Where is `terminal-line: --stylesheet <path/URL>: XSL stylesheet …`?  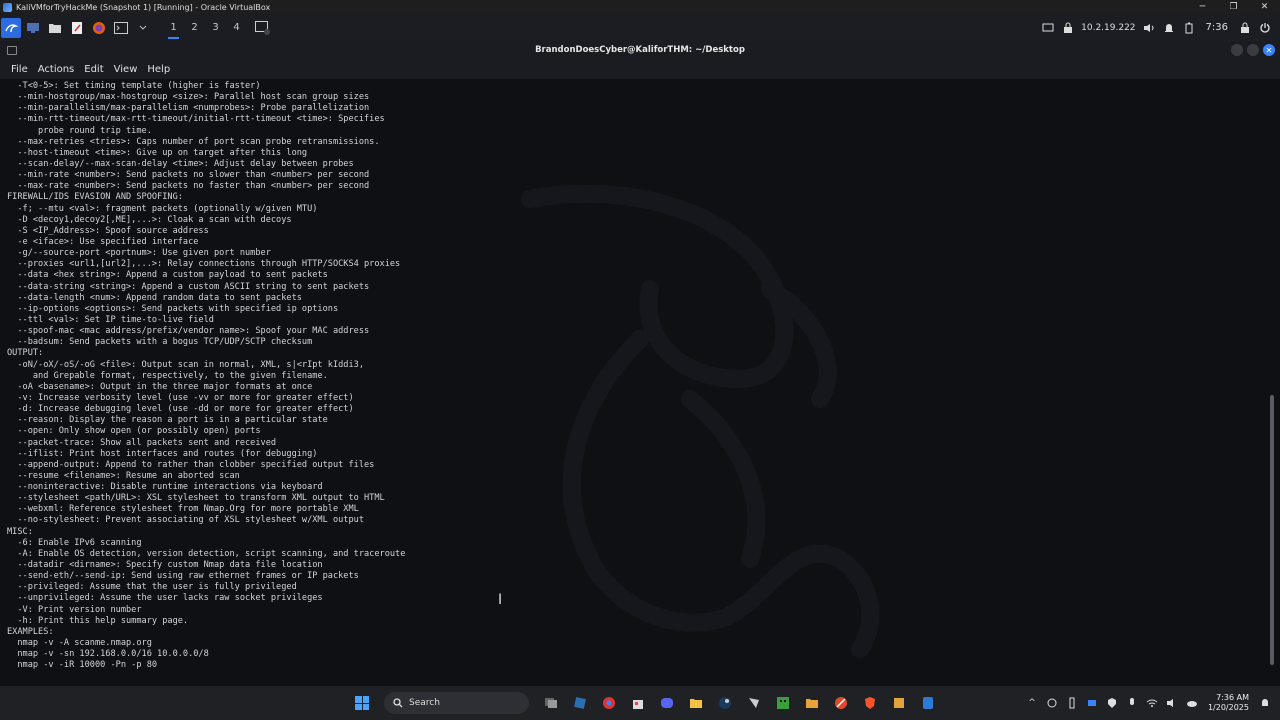 terminal-line: --stylesheet <path/URL>: XSL stylesheet … is located at coordinates (196, 498).